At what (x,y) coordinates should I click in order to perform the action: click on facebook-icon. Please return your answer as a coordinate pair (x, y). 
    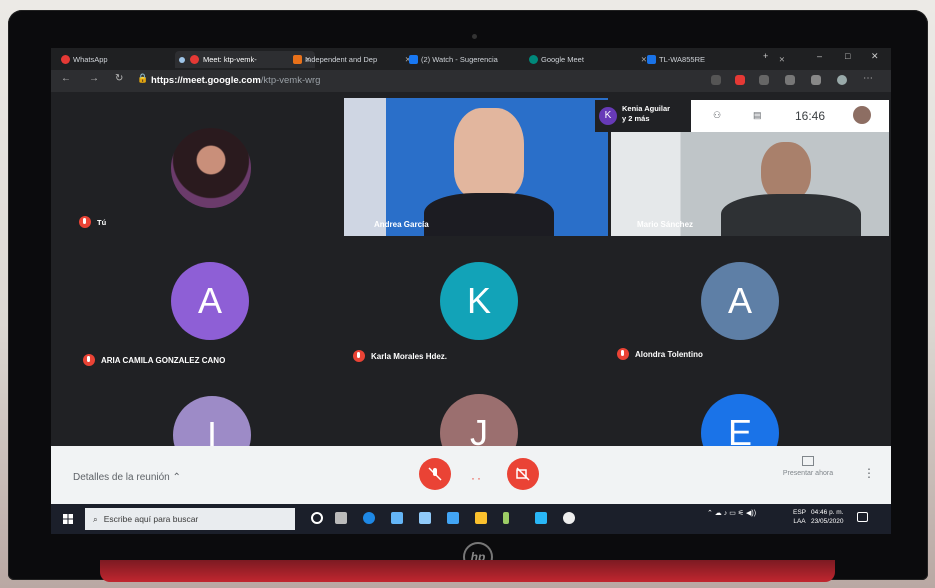
    Looking at the image, I should click on (413, 59).